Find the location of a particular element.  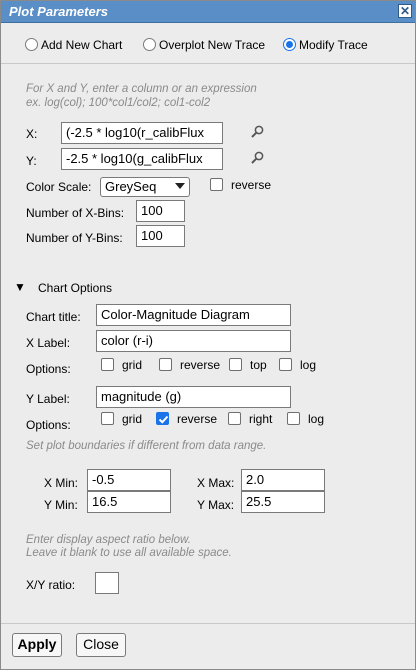

expression-example: ex. log(col); 100*col1/col2; col1-col2 is located at coordinates (118, 103).